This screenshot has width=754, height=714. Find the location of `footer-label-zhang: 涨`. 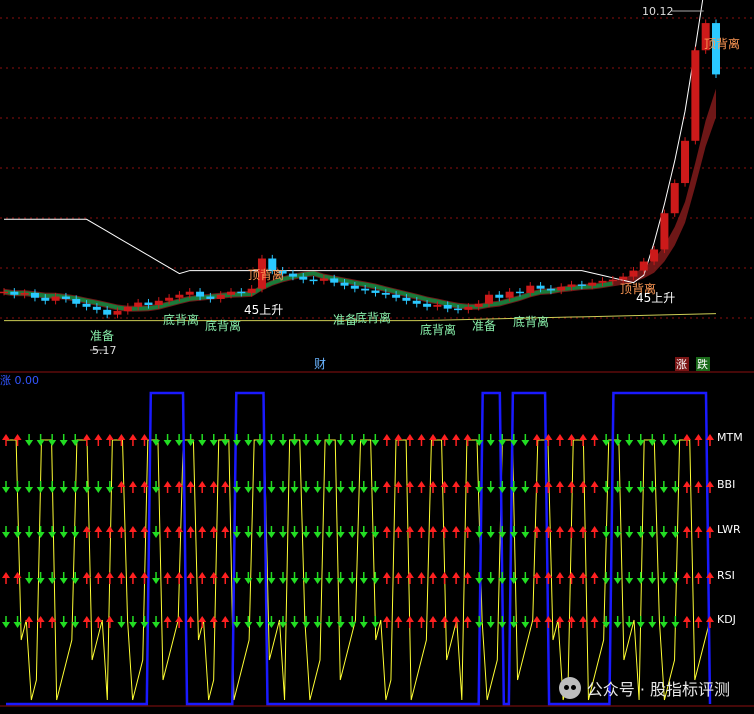

footer-label-zhang: 涨 is located at coordinates (681, 364).